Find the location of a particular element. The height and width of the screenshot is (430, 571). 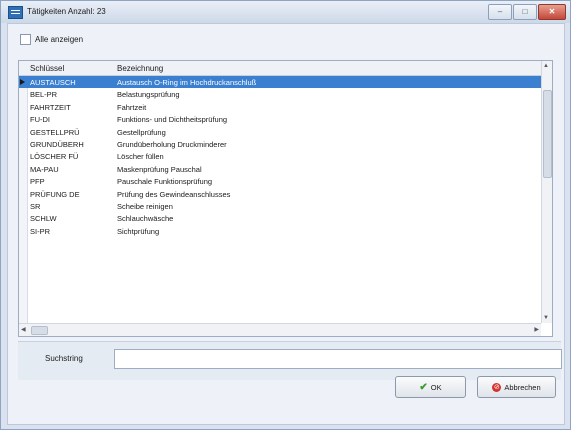

show-all-checkbox is located at coordinates (25, 39).